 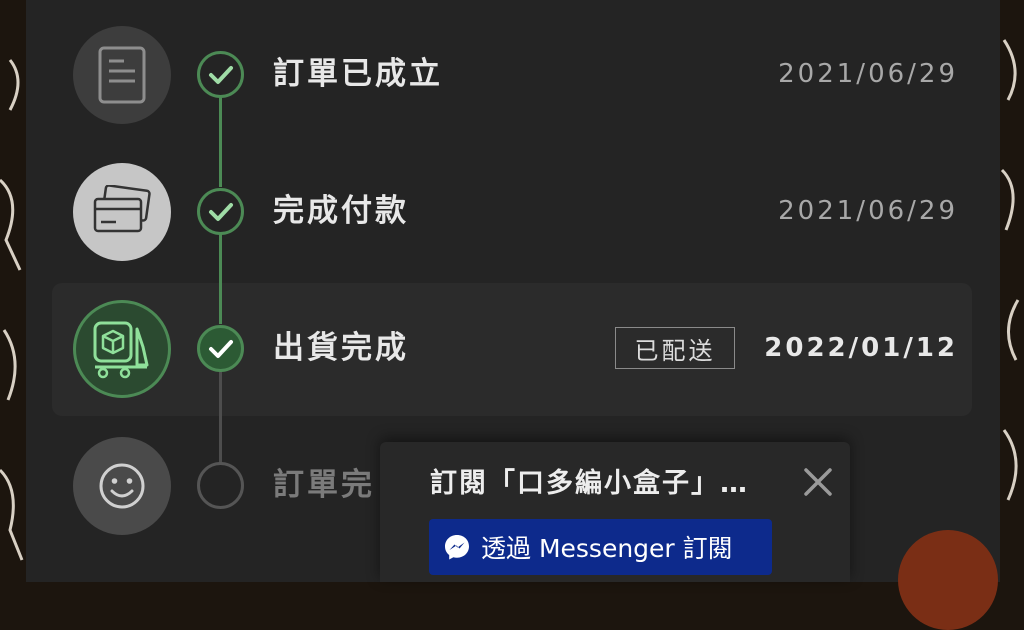 I want to click on step-date-payment: 2021/06/29, so click(x=868, y=211).